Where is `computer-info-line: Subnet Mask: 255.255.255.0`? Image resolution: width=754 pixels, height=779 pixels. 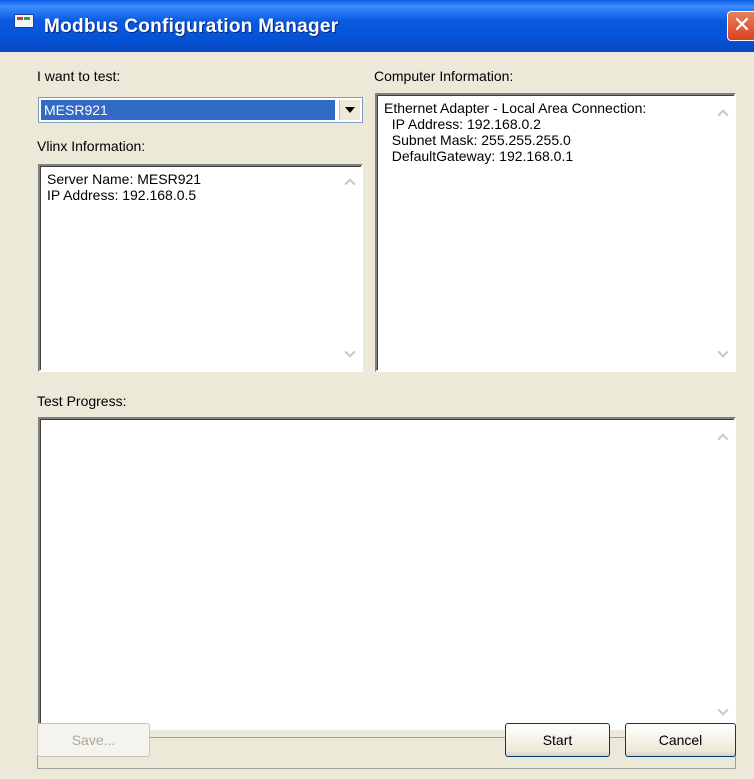 computer-info-line: Subnet Mask: 255.255.255.0 is located at coordinates (477, 140).